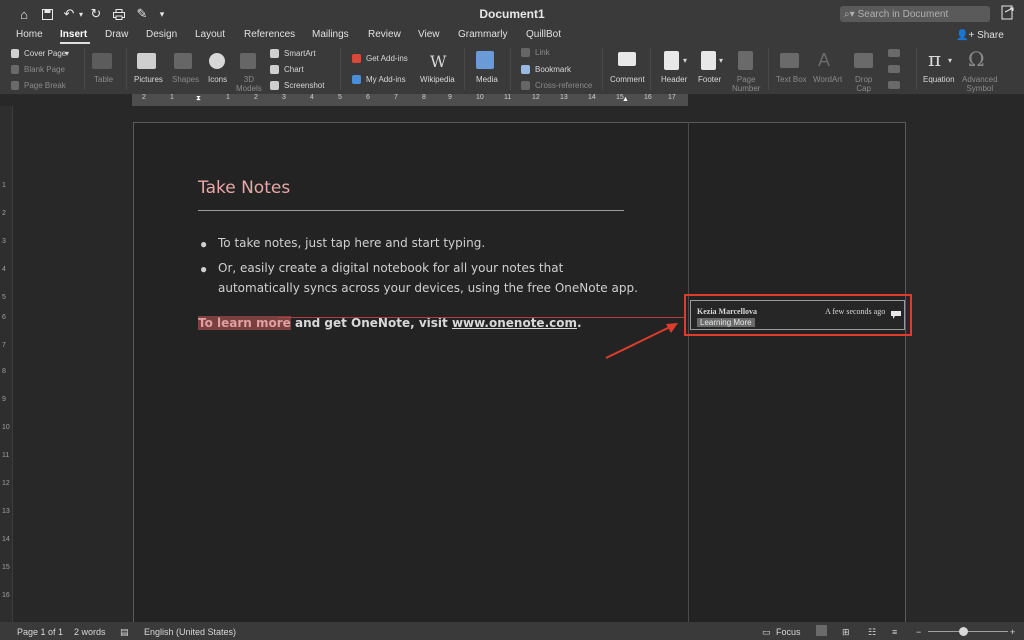 The width and height of the screenshot is (1024, 640). I want to click on pictures-button: Pictures, so click(148, 79).